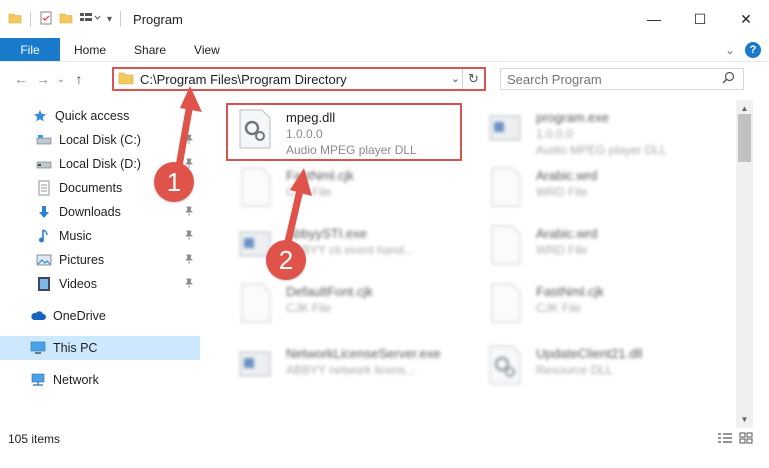 The height and width of the screenshot is (468, 769). I want to click on vertical-scrollbar: ▲ ▼, so click(744, 264).